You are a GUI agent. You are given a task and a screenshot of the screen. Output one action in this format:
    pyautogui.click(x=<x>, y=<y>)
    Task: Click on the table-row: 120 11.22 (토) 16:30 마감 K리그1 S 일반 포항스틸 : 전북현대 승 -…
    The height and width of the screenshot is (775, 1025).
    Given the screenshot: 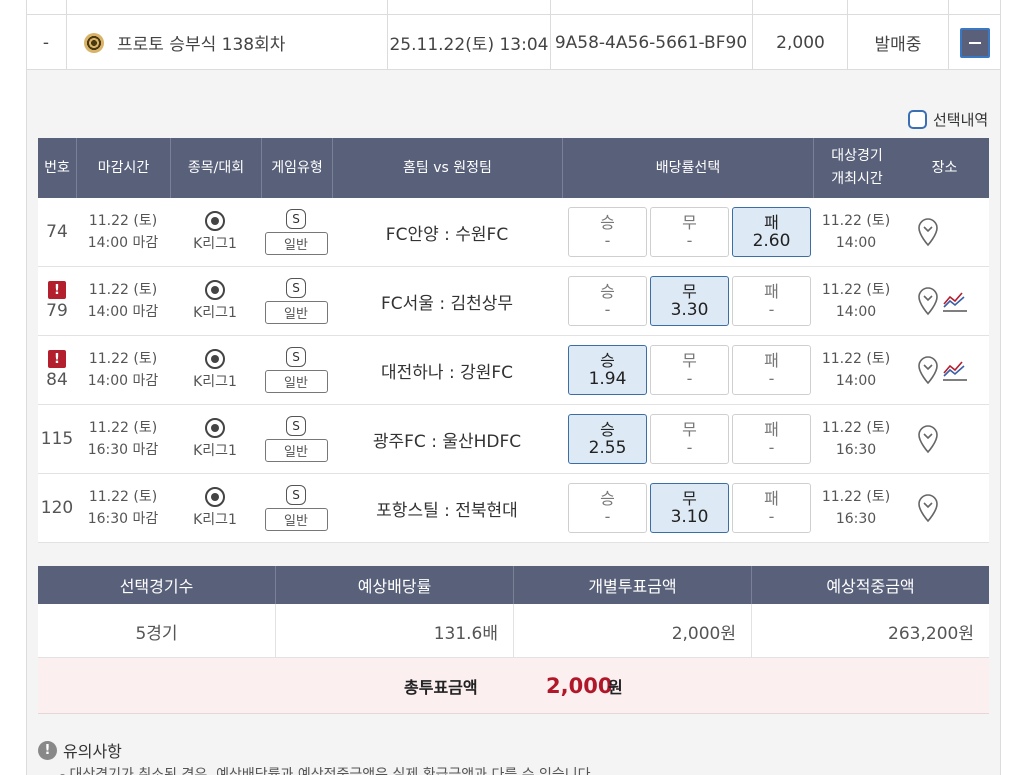 What is the action you would take?
    pyautogui.click(x=513, y=508)
    